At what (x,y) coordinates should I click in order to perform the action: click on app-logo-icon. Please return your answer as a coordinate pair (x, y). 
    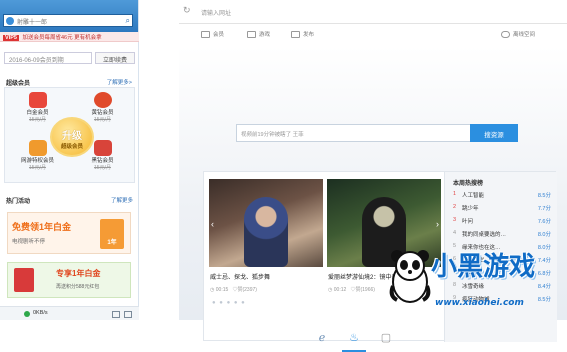
    Looking at the image, I should click on (10, 21).